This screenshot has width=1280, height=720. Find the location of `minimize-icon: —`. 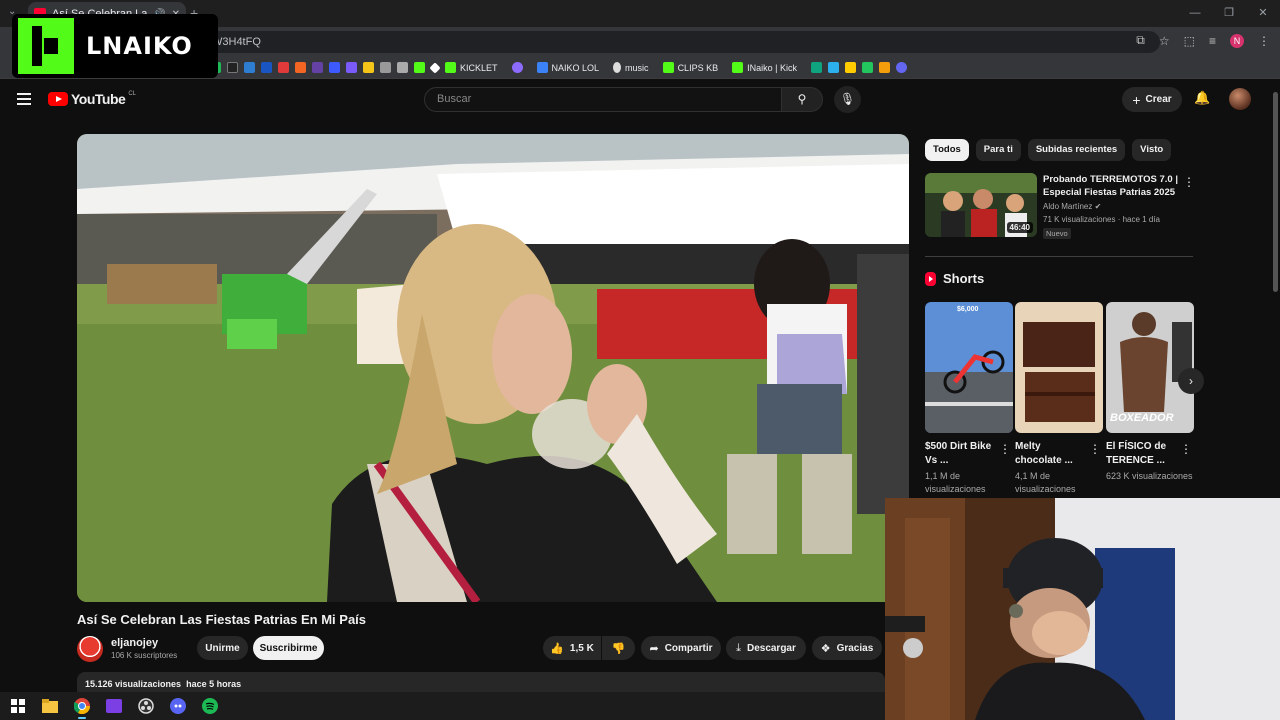

minimize-icon: — is located at coordinates (1195, 13).